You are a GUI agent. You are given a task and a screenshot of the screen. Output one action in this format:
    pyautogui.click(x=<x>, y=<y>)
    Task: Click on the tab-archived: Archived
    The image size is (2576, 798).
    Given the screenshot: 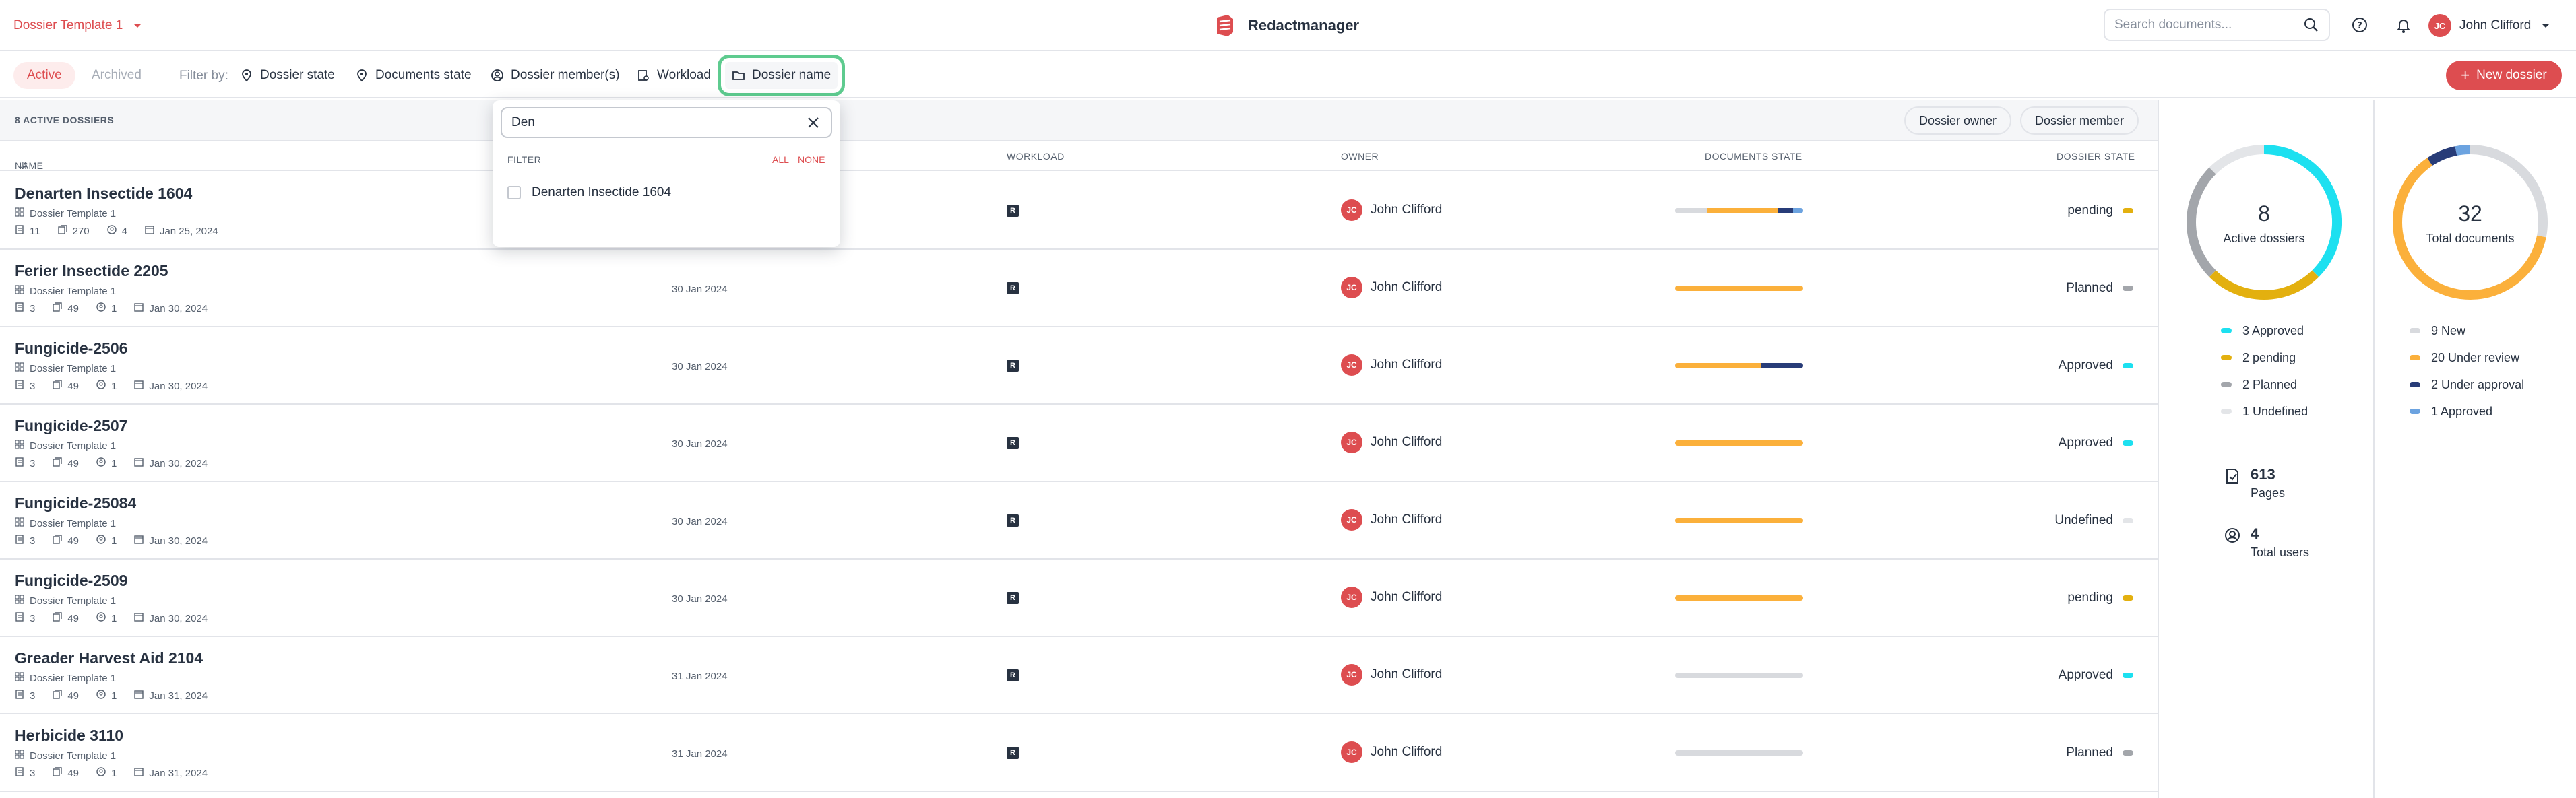 What is the action you would take?
    pyautogui.click(x=116, y=75)
    